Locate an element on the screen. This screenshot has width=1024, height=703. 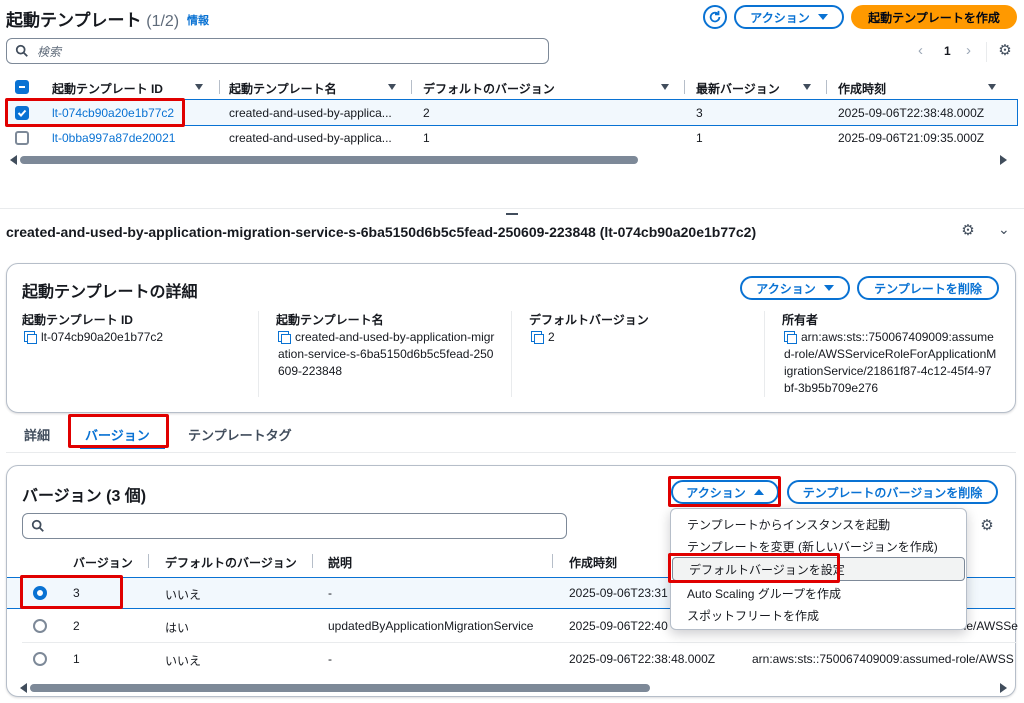
menu-launch-instance: テンプレートからインスタンスを起動 is located at coordinates (818, 524).